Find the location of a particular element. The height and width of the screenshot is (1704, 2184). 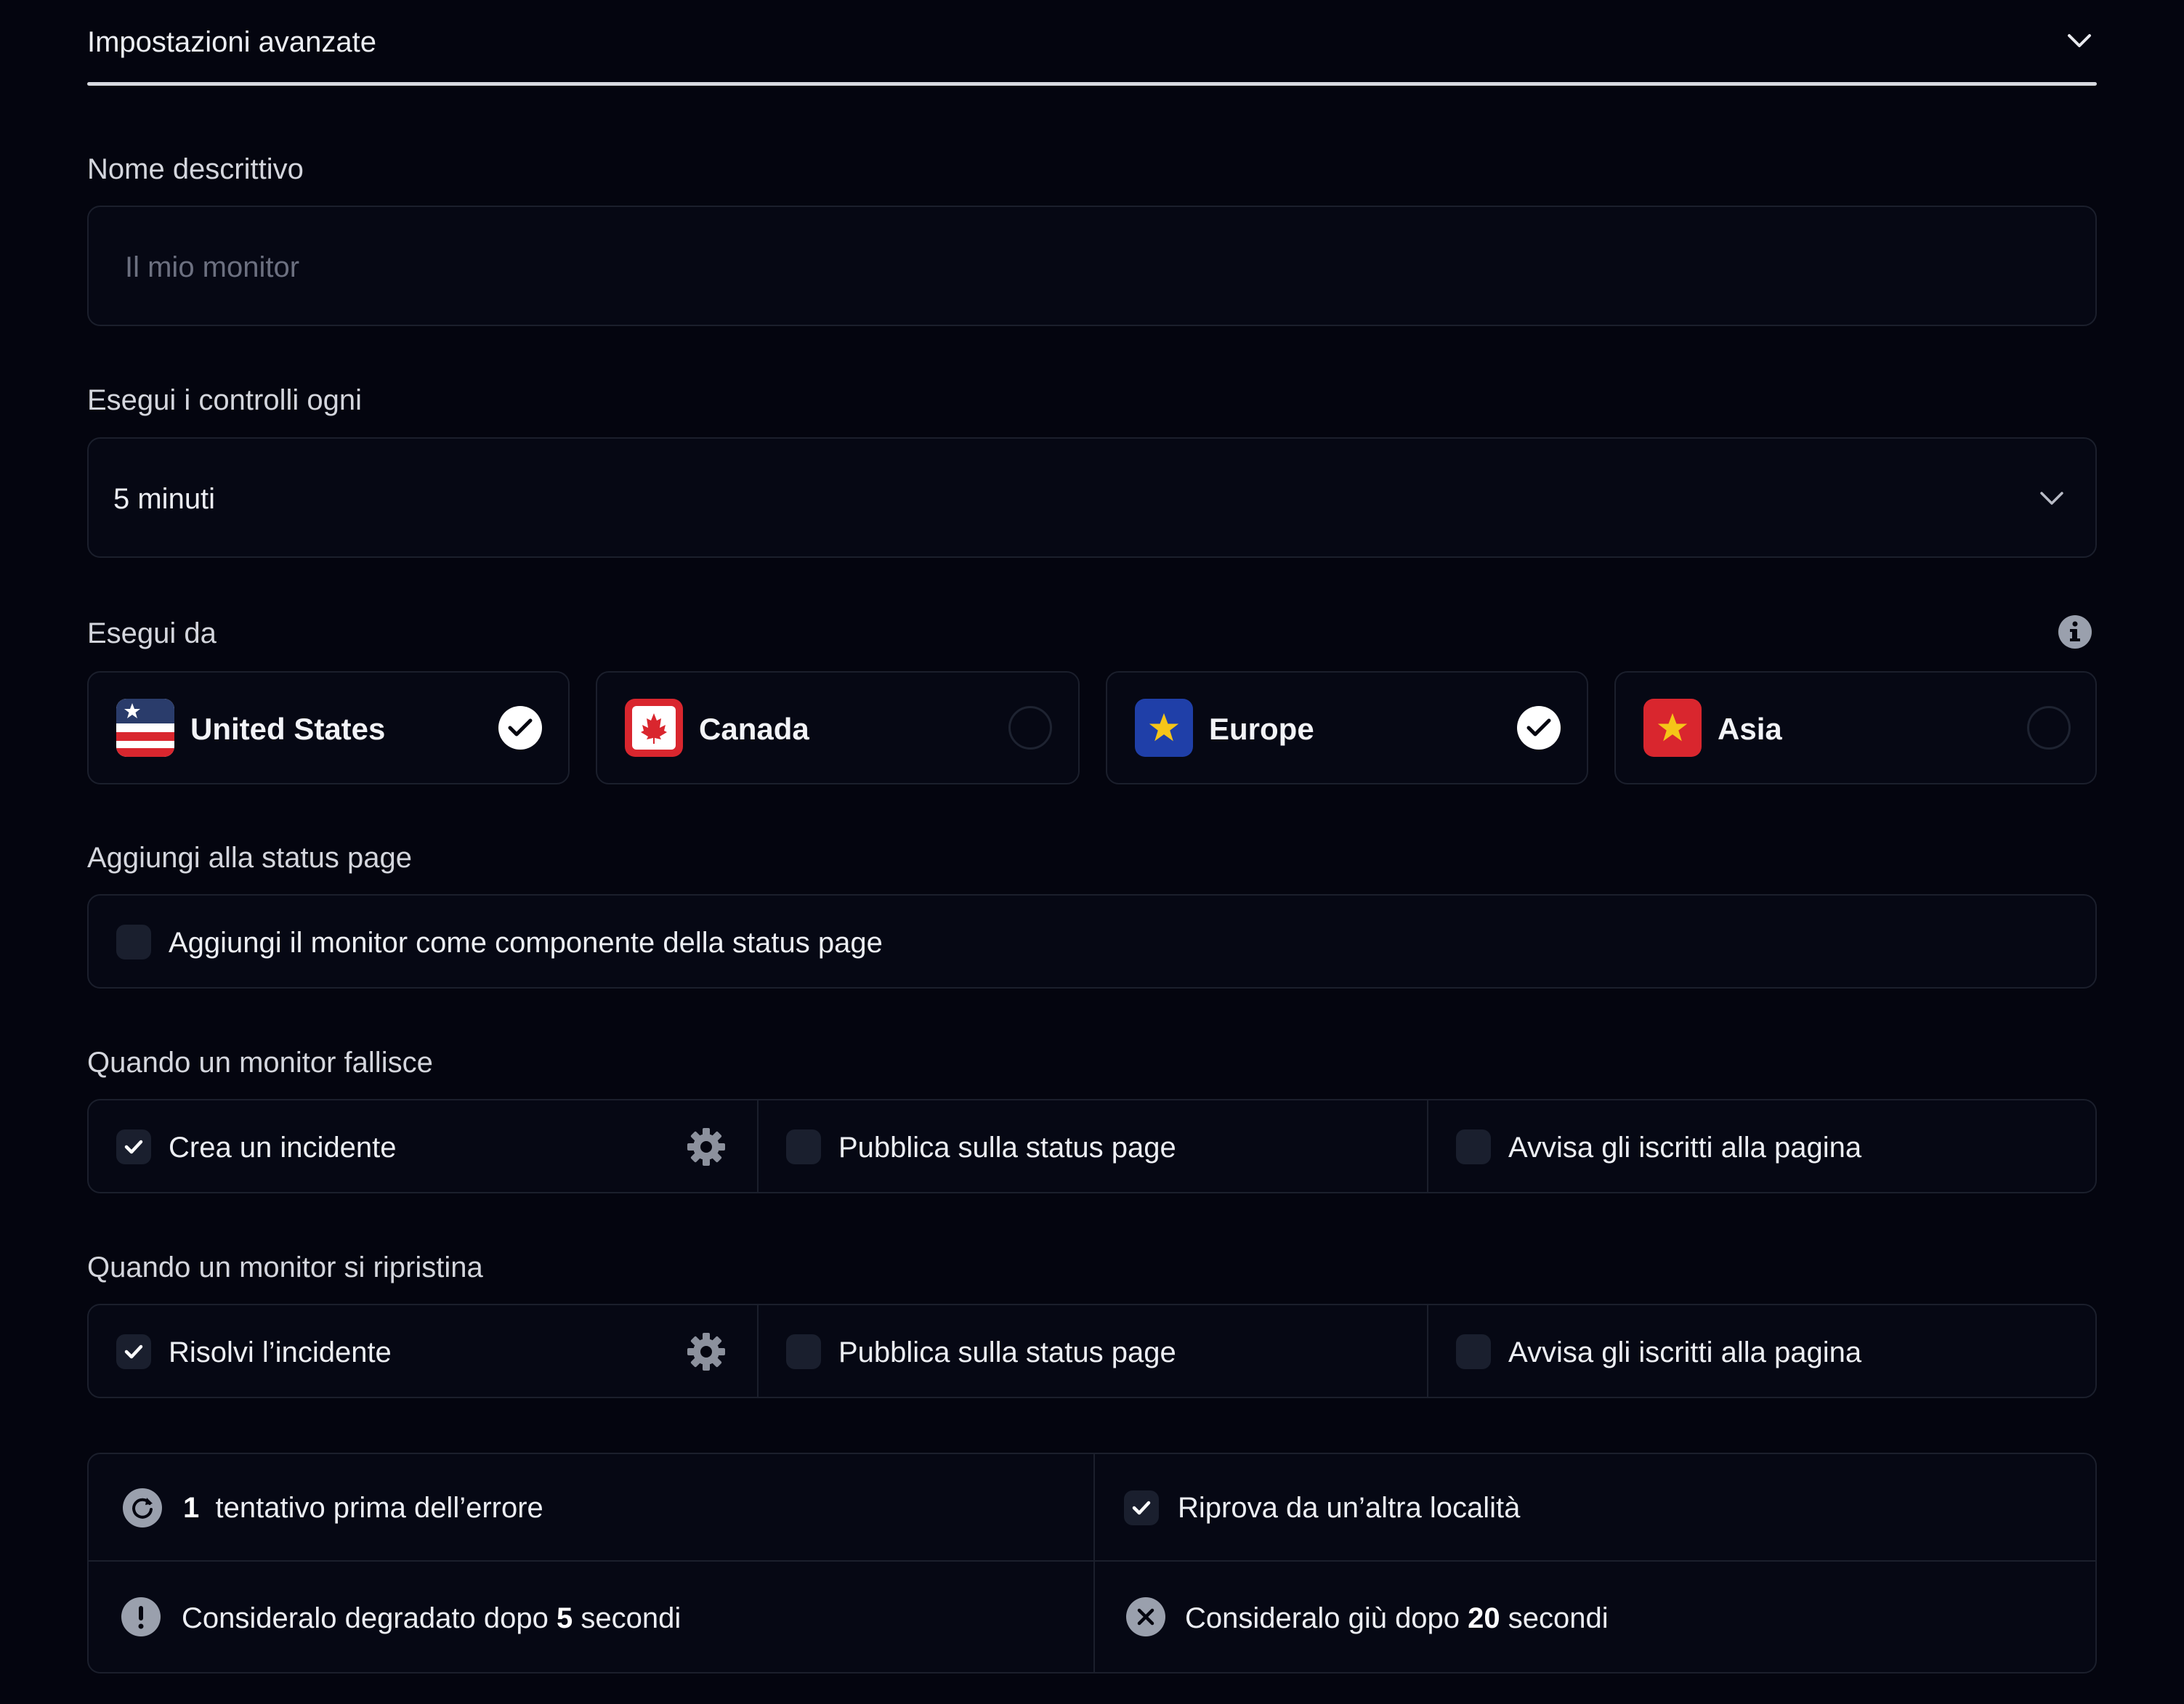

region-radio-canada is located at coordinates (1030, 728).